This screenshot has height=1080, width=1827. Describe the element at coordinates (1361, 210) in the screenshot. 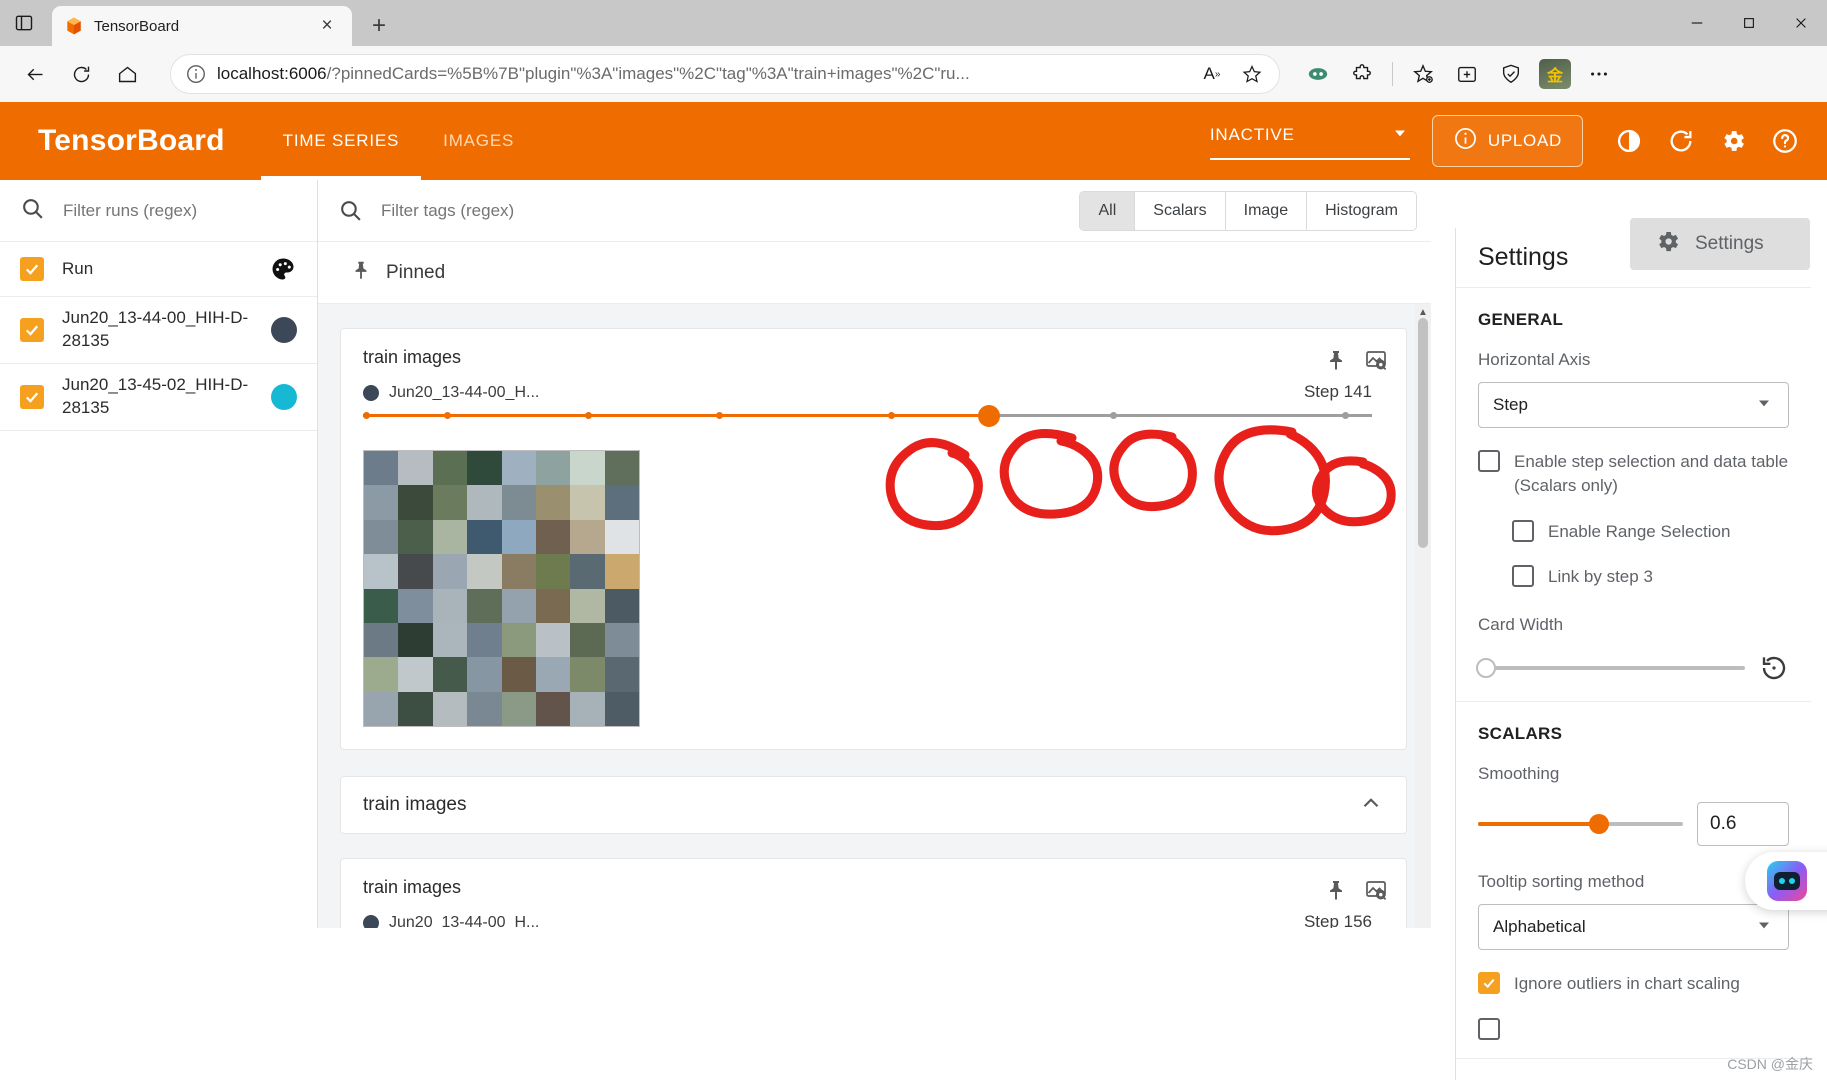

I see `filter-histogram: Histogram` at that location.